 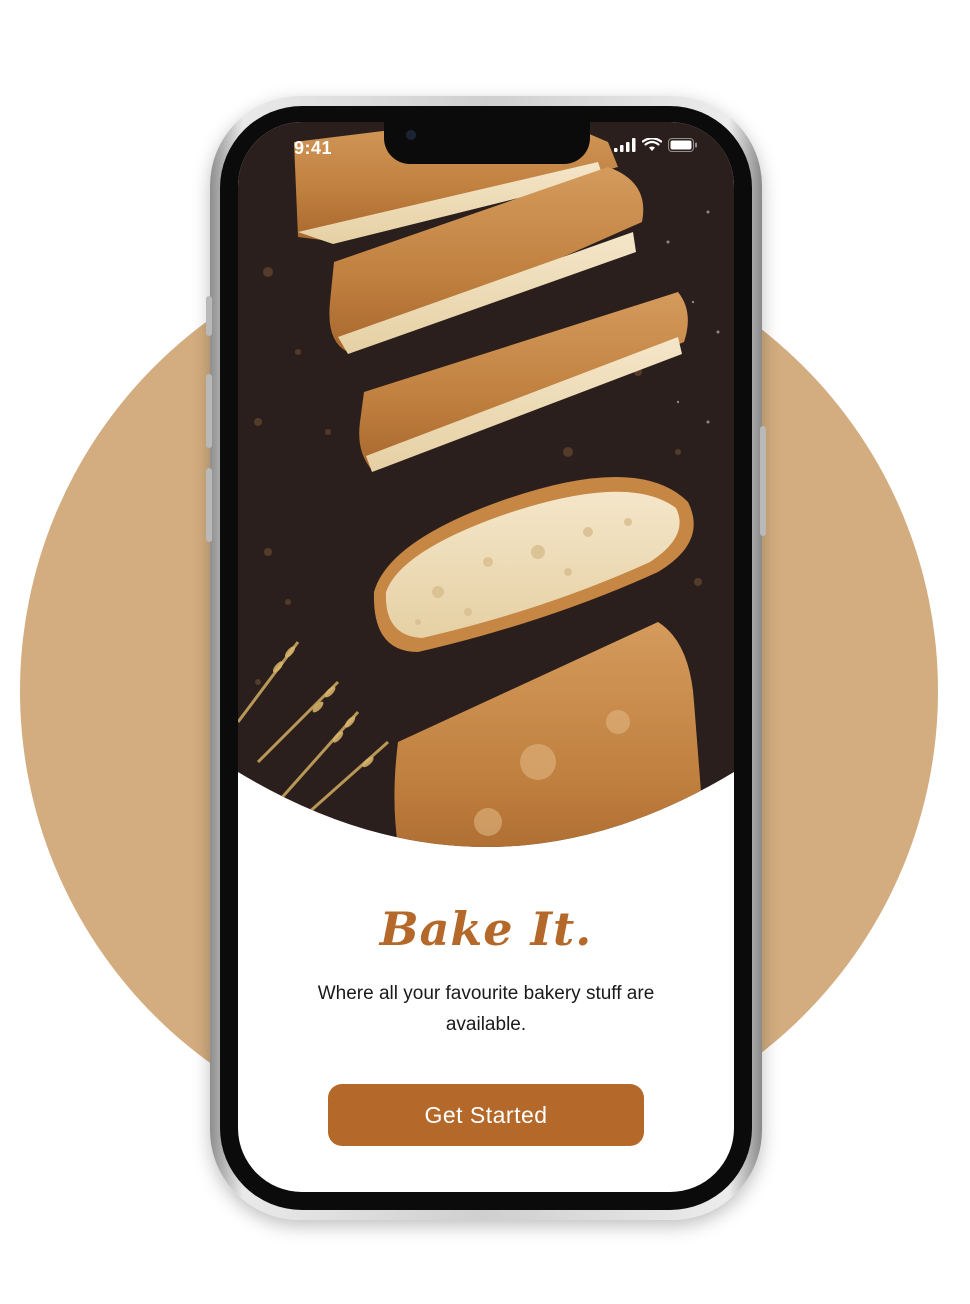 What do you see at coordinates (411, 135) in the screenshot?
I see `front-camera` at bounding box center [411, 135].